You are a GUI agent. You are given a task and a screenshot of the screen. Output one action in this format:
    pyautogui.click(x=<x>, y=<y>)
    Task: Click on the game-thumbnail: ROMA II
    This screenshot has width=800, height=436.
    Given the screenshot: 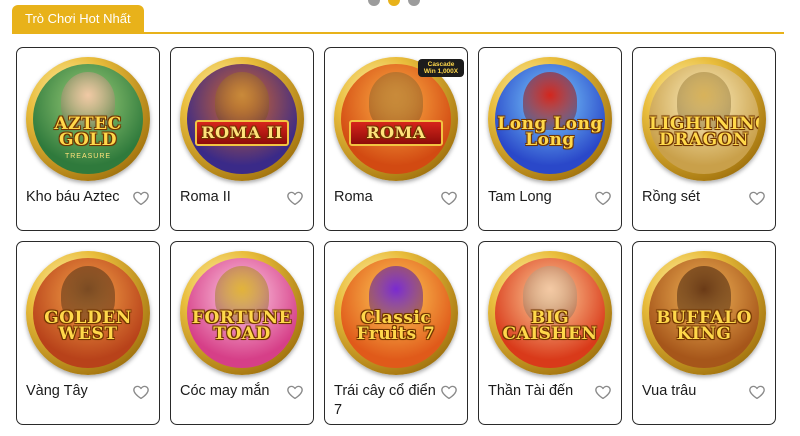 What is the action you would take?
    pyautogui.click(x=242, y=119)
    